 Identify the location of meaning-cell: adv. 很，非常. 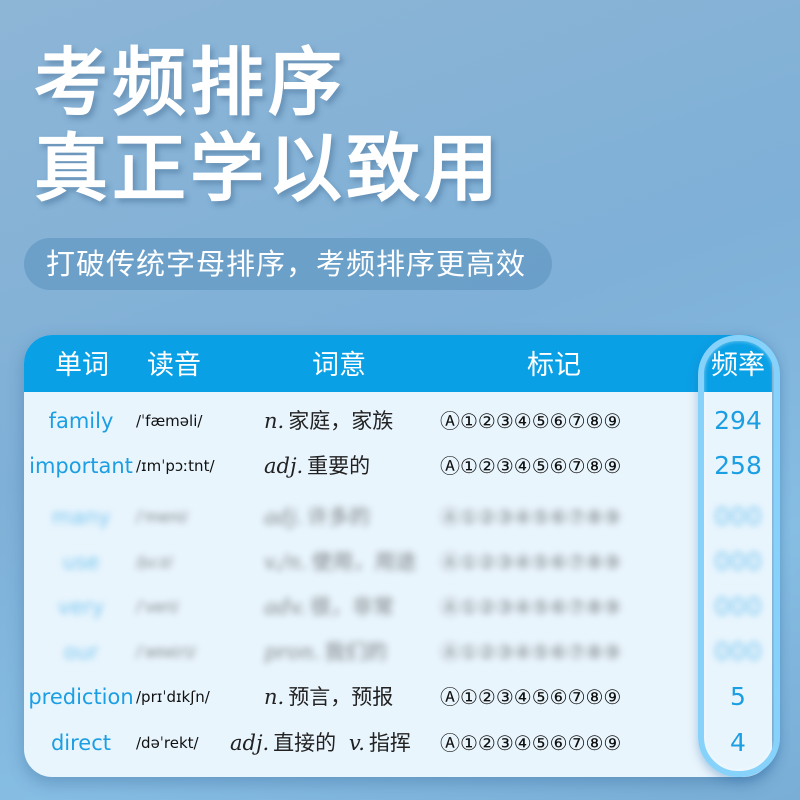
(329, 607).